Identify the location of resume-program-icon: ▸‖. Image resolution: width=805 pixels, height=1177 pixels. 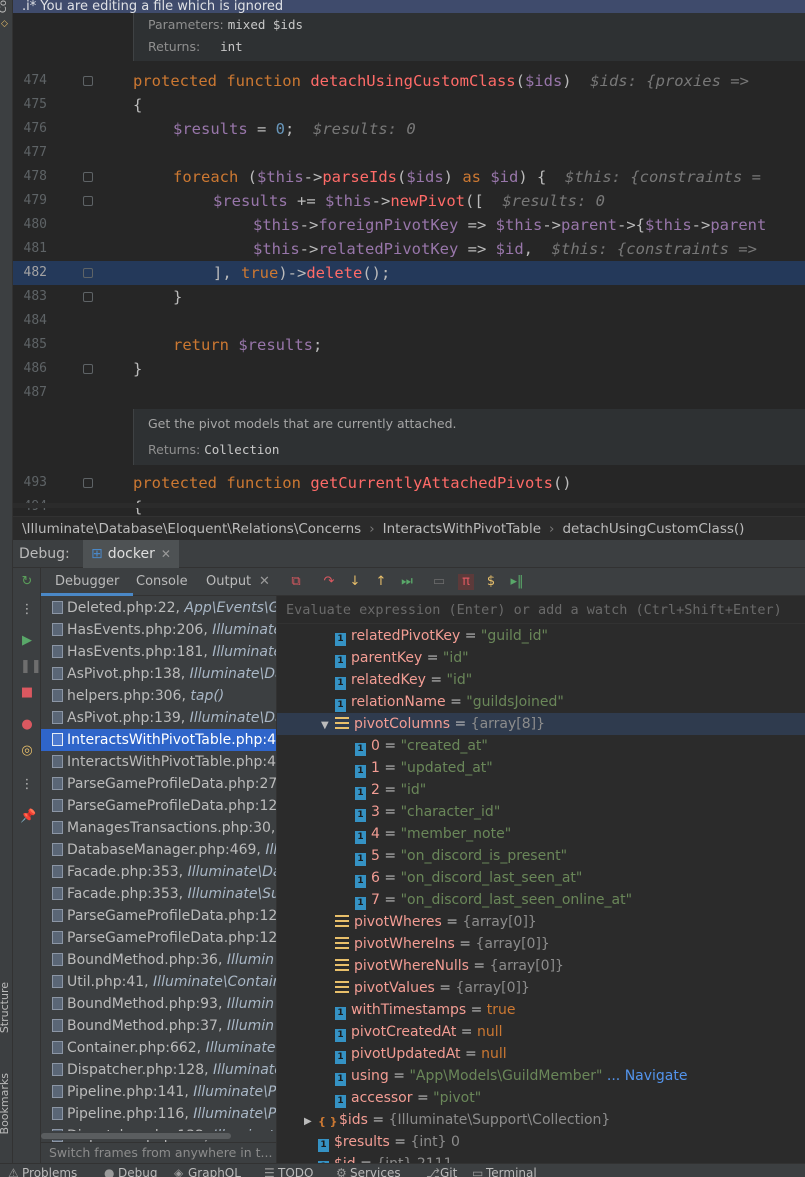
(517, 582).